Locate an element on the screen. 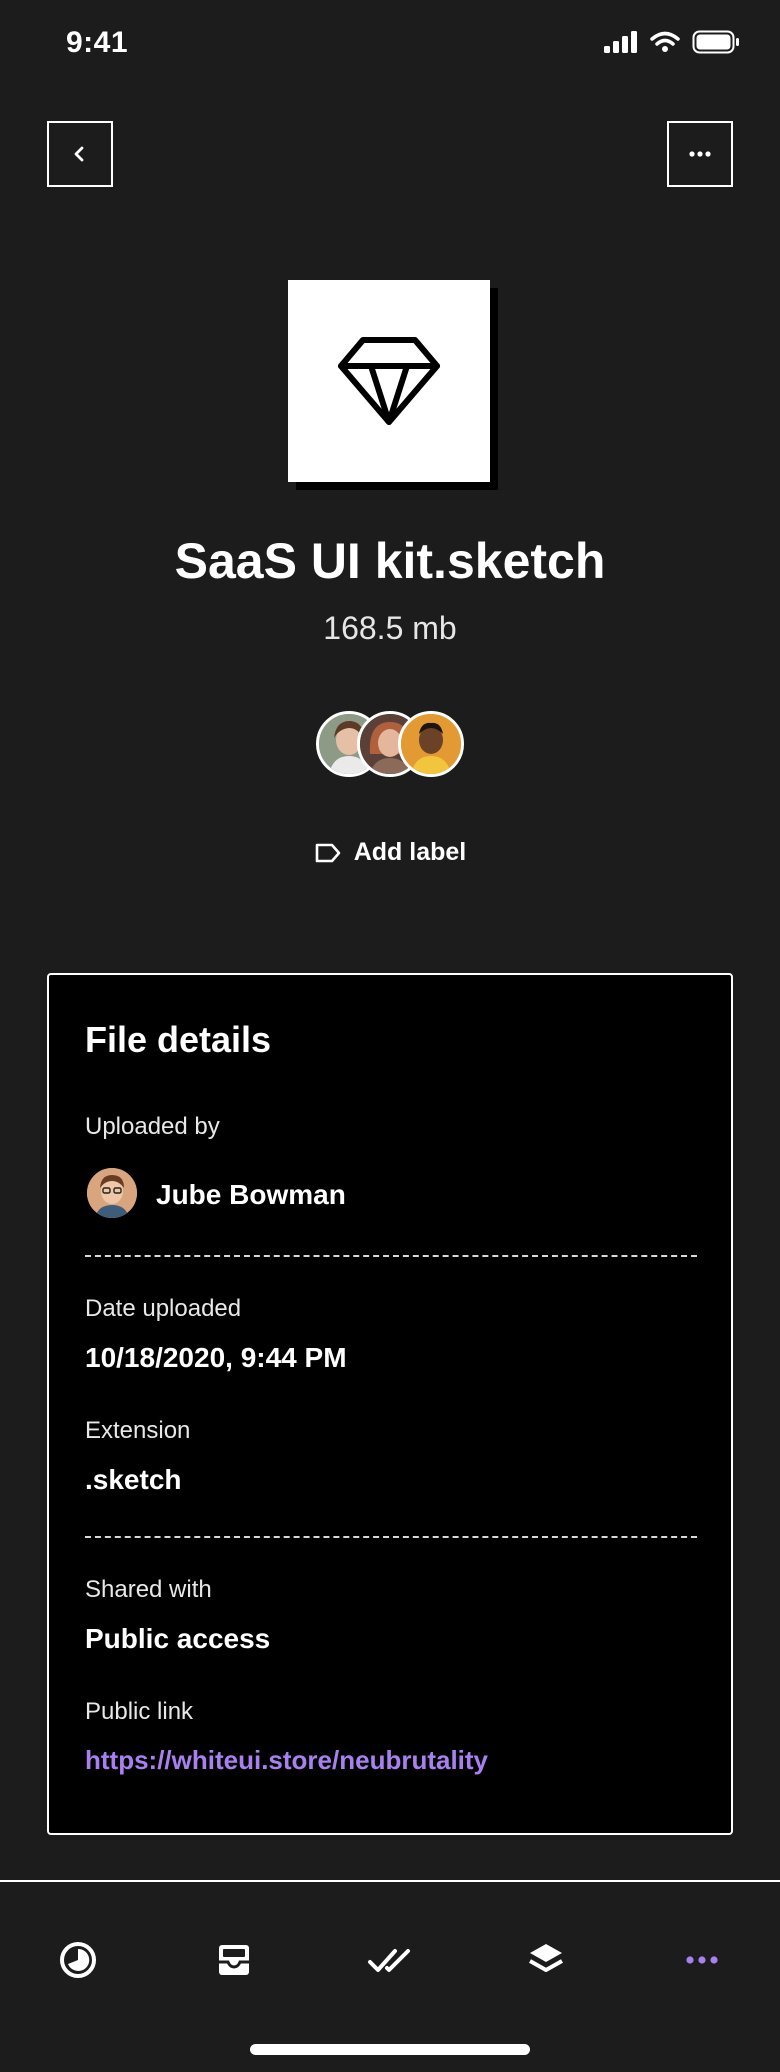 This screenshot has width=780, height=2072. wifi-icon is located at coordinates (665, 41).